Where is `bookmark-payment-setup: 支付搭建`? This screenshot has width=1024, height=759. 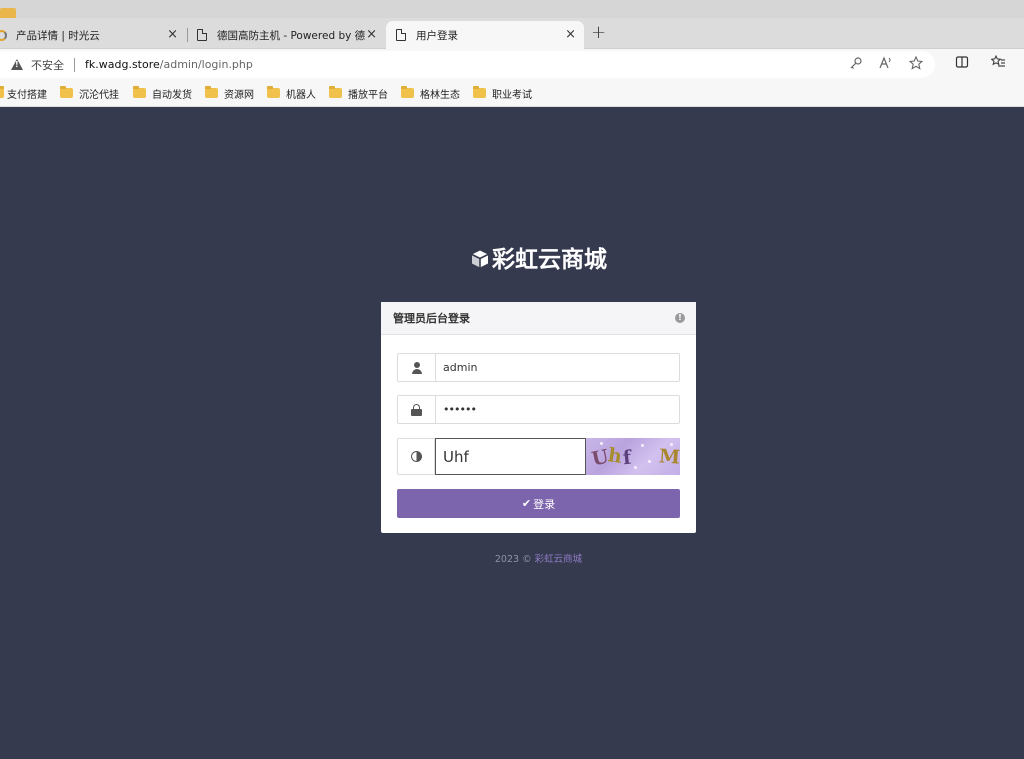 bookmark-payment-setup: 支付搭建 is located at coordinates (23, 93).